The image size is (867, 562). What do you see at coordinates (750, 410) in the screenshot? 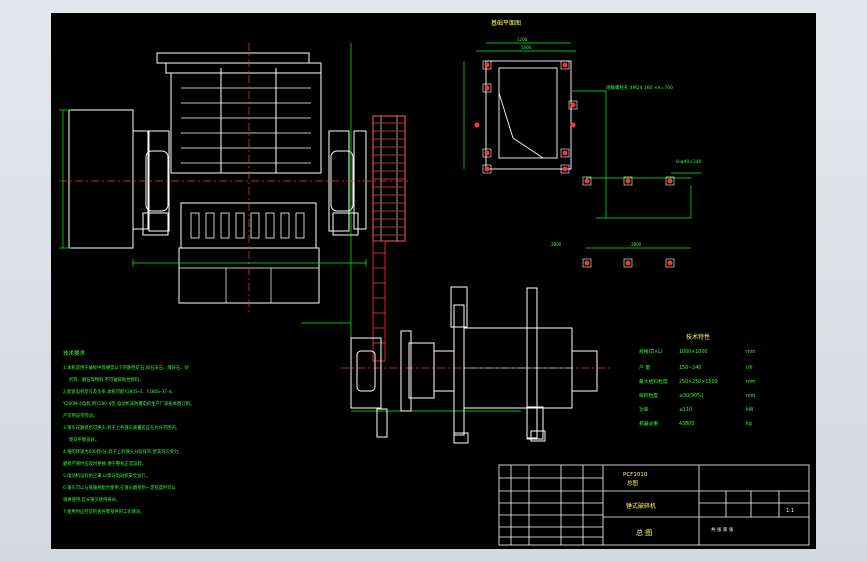
I see `spec-unit: kW` at bounding box center [750, 410].